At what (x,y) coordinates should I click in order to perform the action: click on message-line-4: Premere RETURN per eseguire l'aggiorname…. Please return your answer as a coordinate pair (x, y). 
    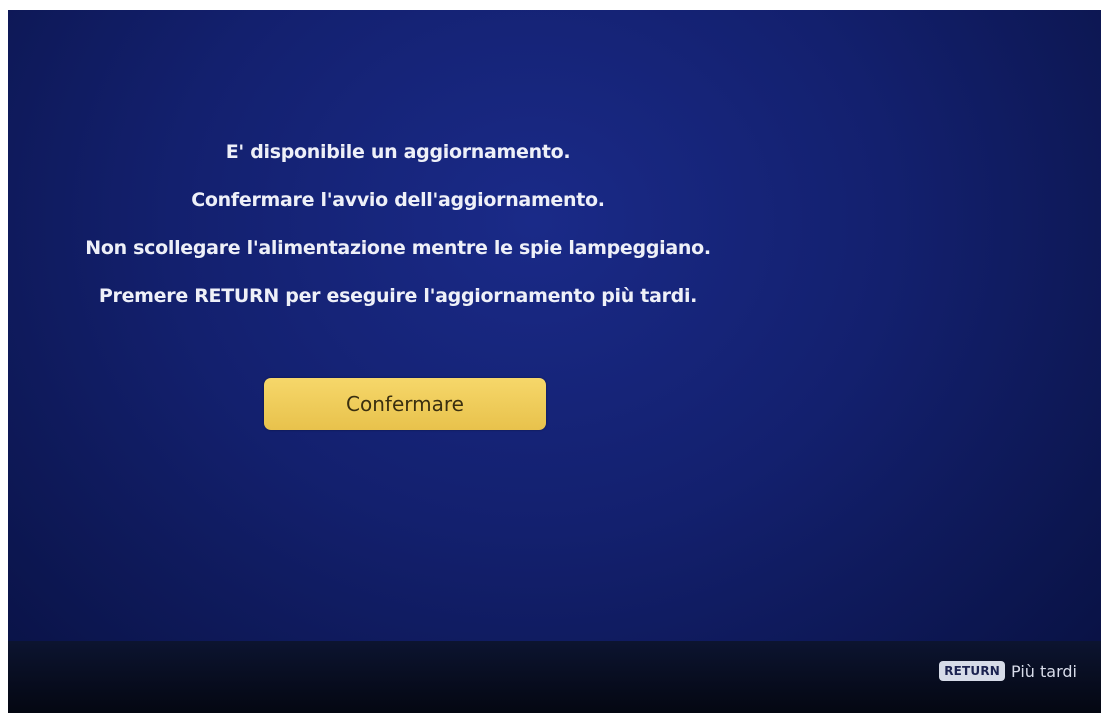
    Looking at the image, I should click on (398, 296).